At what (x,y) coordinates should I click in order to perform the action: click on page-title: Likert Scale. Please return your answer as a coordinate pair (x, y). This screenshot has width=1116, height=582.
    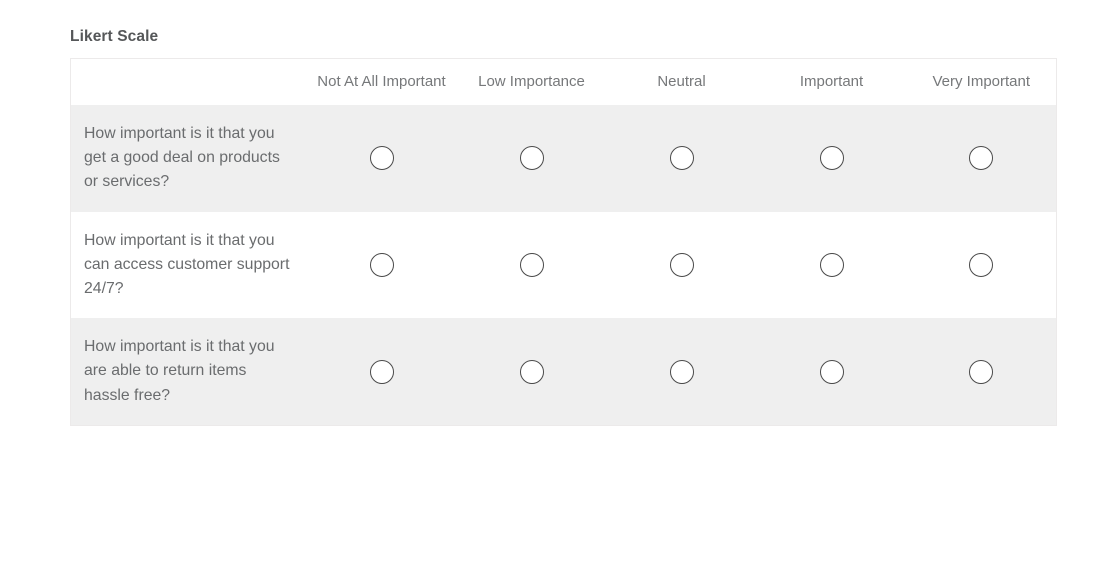
    Looking at the image, I should click on (114, 36).